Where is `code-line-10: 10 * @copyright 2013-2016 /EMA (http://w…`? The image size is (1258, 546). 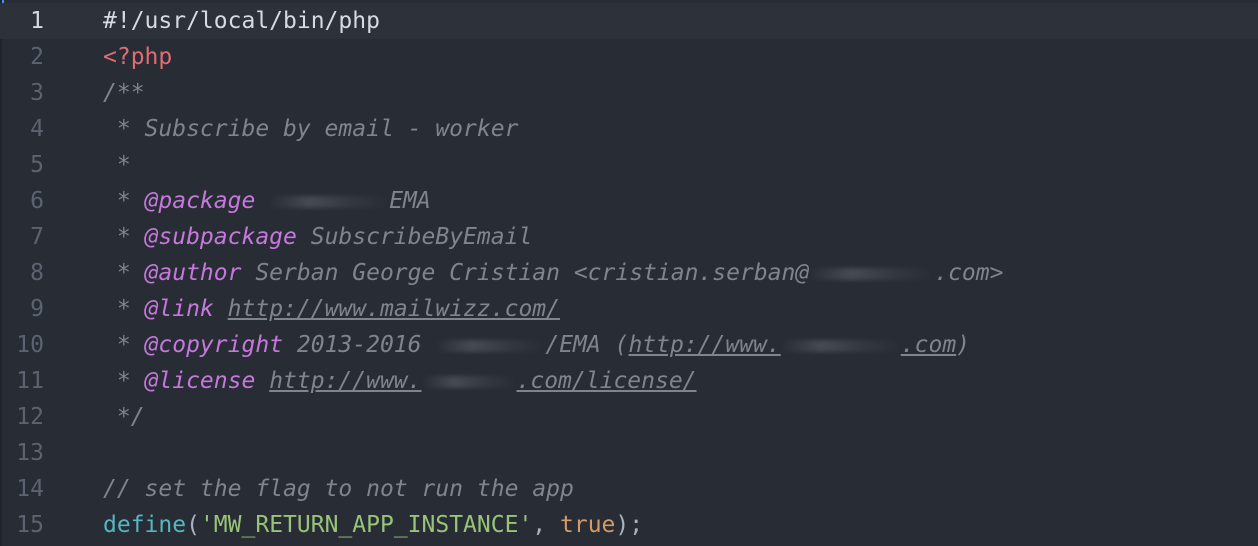
code-line-10: 10 * @copyright 2013-2016 /EMA (http://w… is located at coordinates (629, 345).